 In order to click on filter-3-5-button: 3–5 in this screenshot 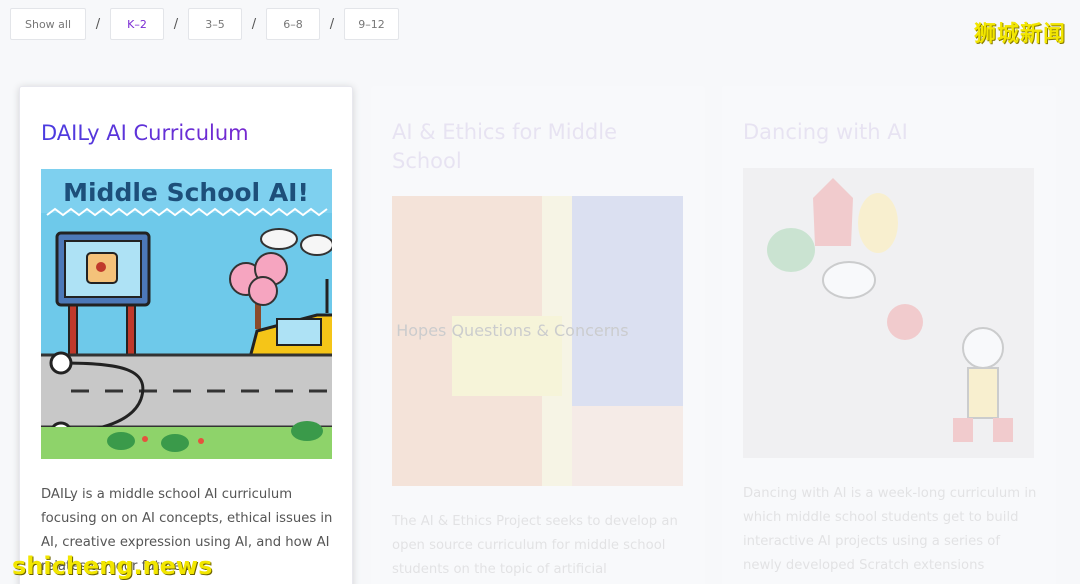, I will do `click(215, 24)`.